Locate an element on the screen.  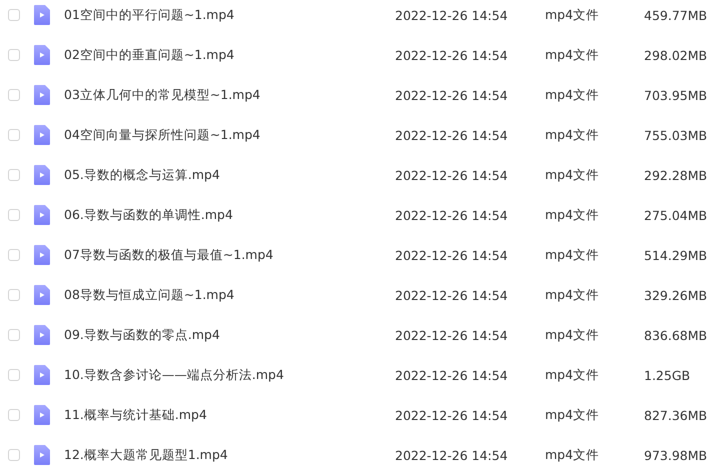
file-size: 755.03MB is located at coordinates (676, 135).